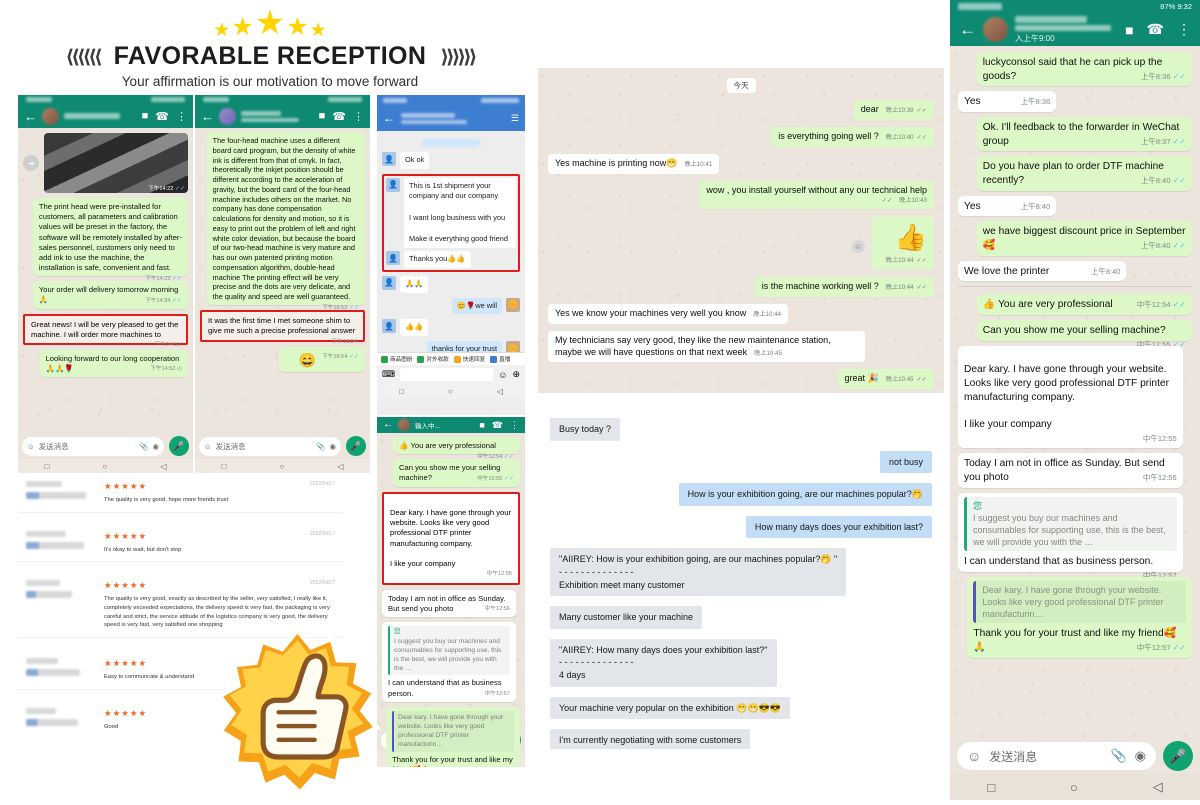 The width and height of the screenshot is (1200, 805). Describe the element at coordinates (396, 359) in the screenshot. I see `tool-product-catalog: 商品图册` at that location.